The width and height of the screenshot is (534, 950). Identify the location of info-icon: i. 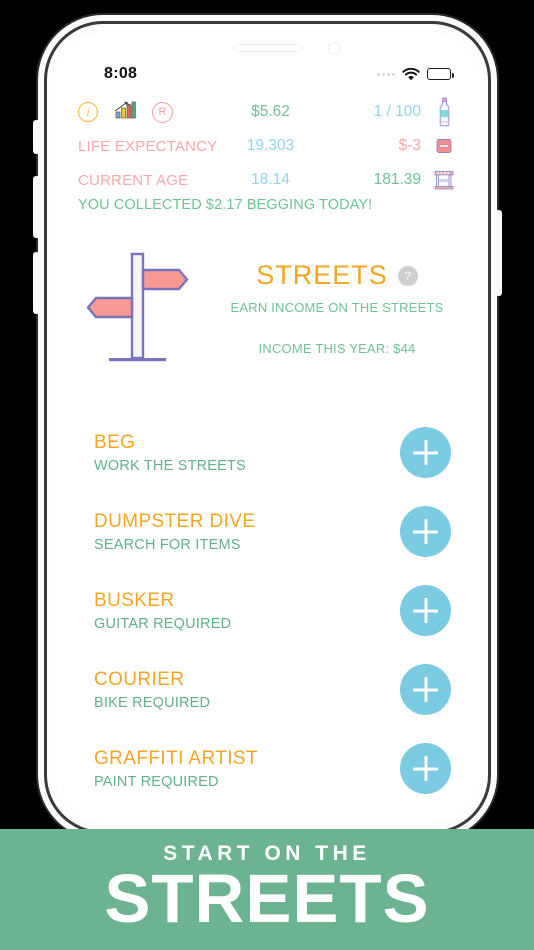
(88, 112).